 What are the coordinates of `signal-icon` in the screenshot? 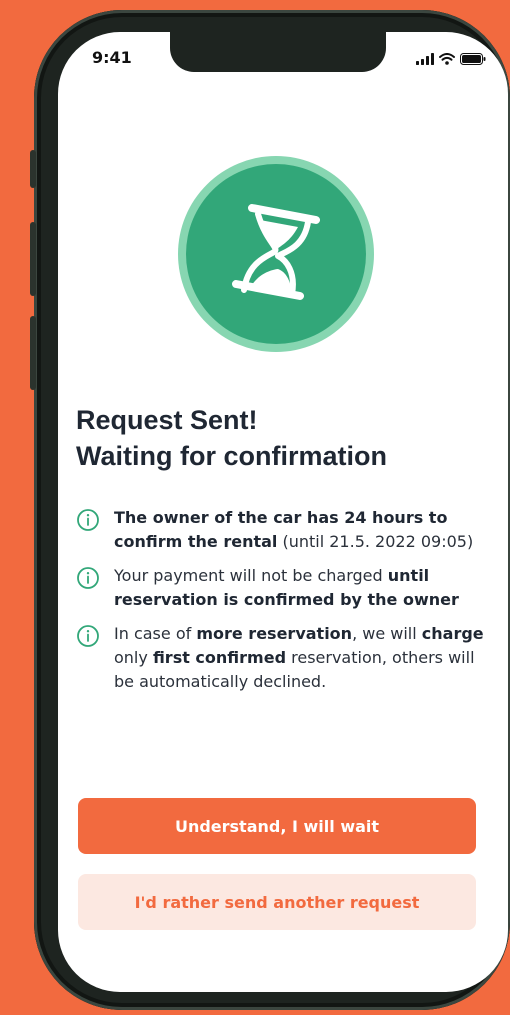 It's located at (425, 59).